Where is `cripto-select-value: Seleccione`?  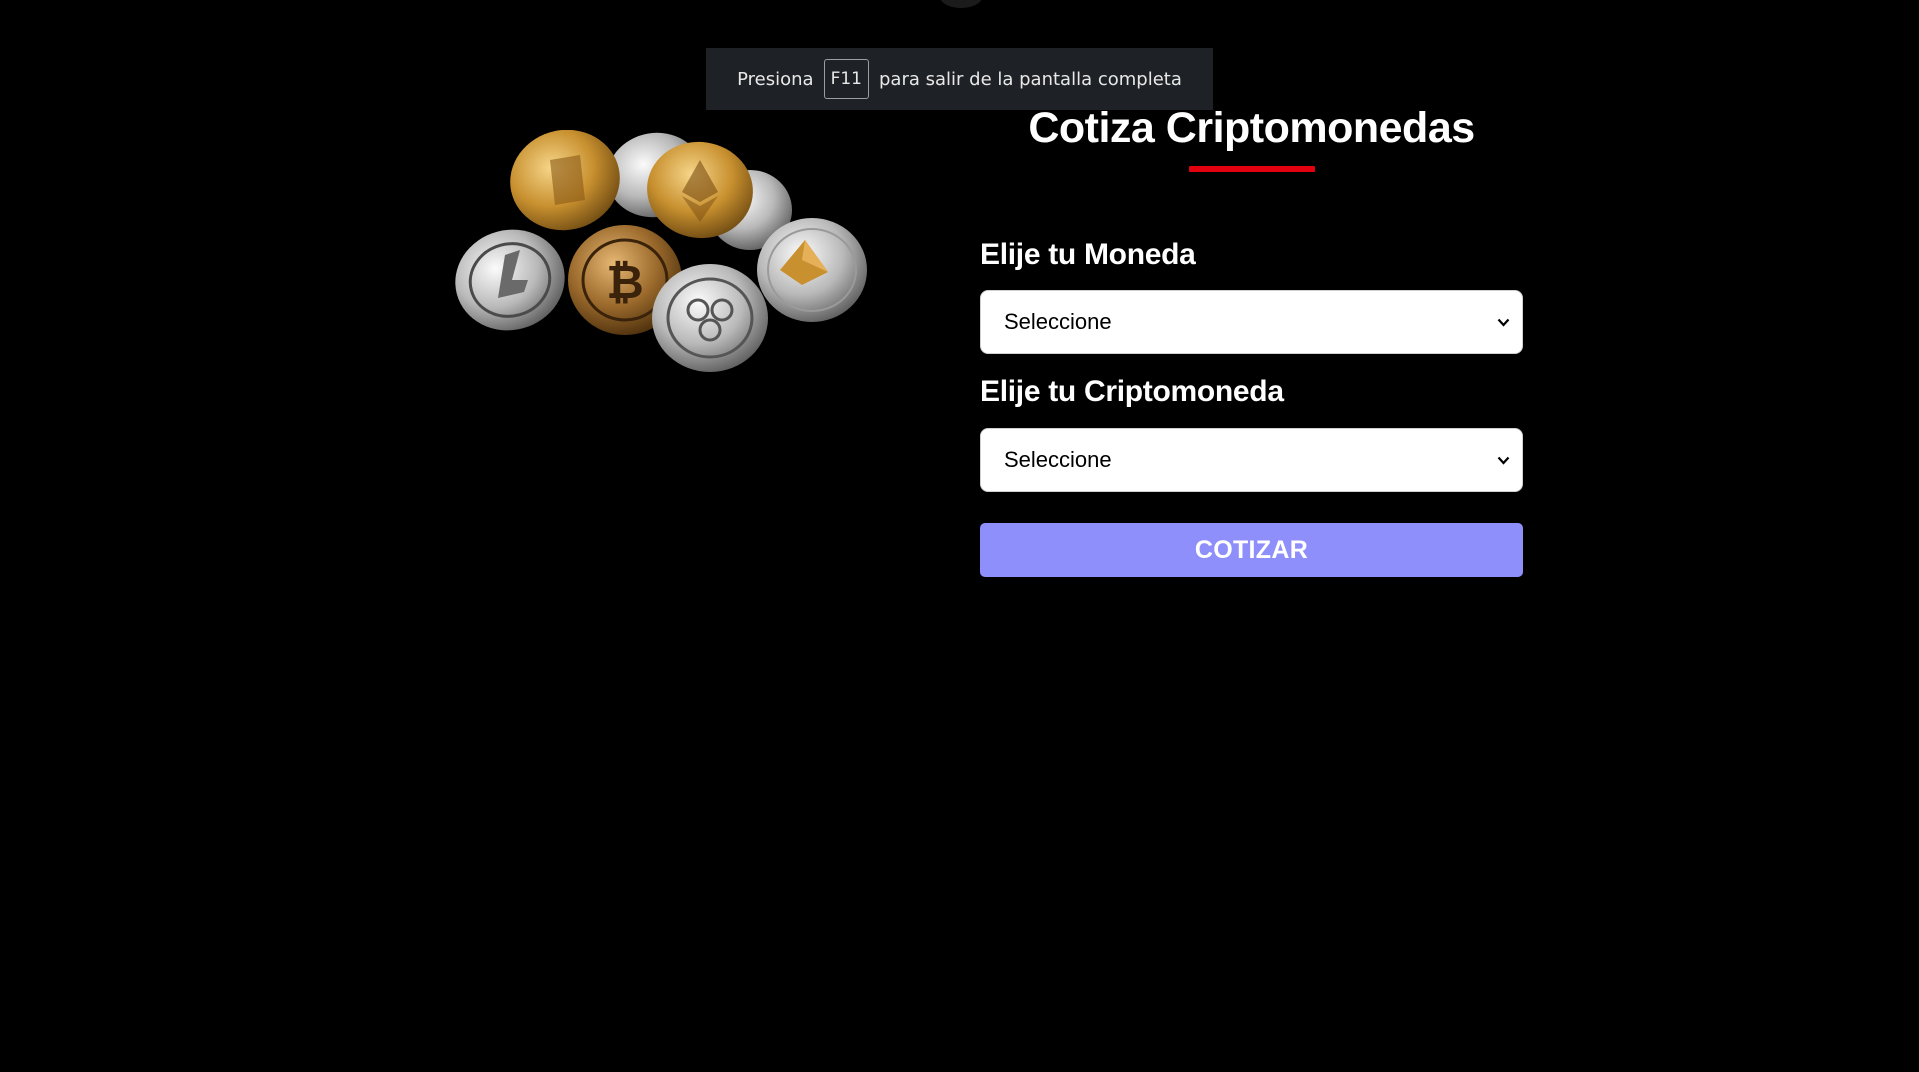 cripto-select-value: Seleccione is located at coordinates (1058, 459).